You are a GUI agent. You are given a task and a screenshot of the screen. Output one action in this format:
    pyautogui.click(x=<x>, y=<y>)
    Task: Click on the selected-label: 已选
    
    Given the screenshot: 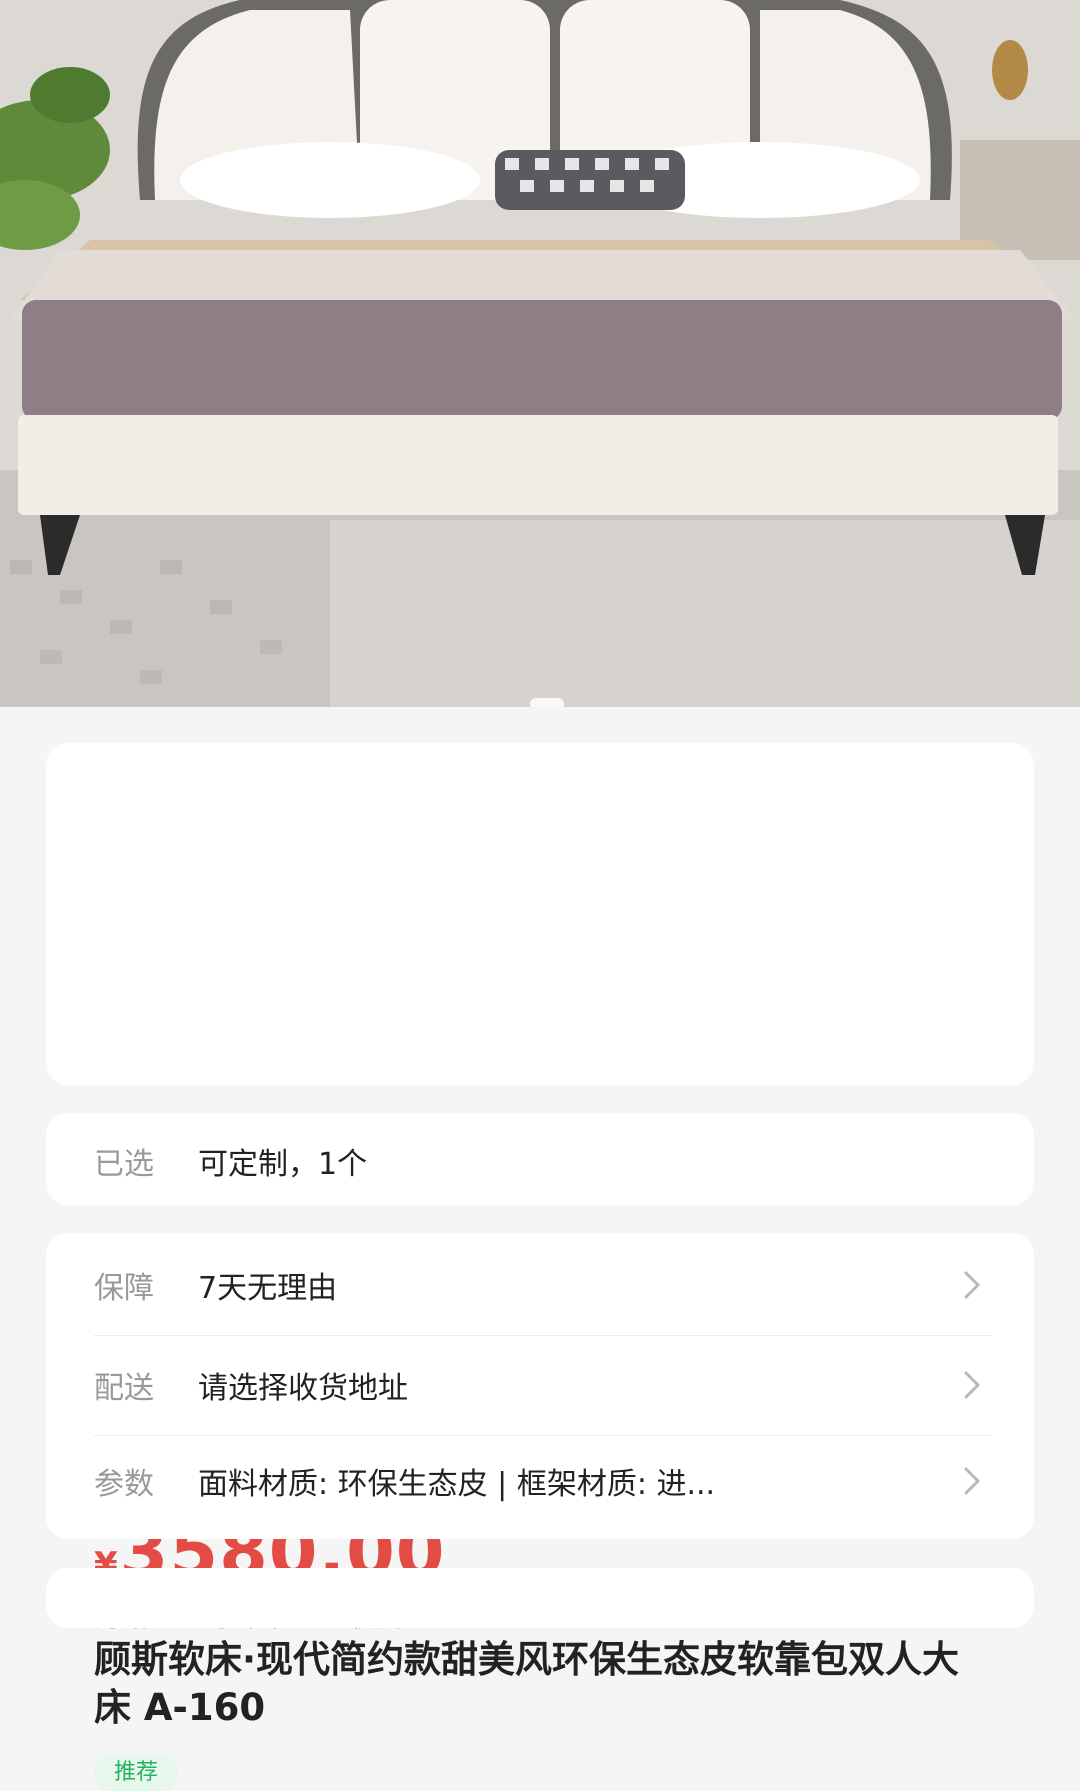 What is the action you would take?
    pyautogui.click(x=124, y=1164)
    